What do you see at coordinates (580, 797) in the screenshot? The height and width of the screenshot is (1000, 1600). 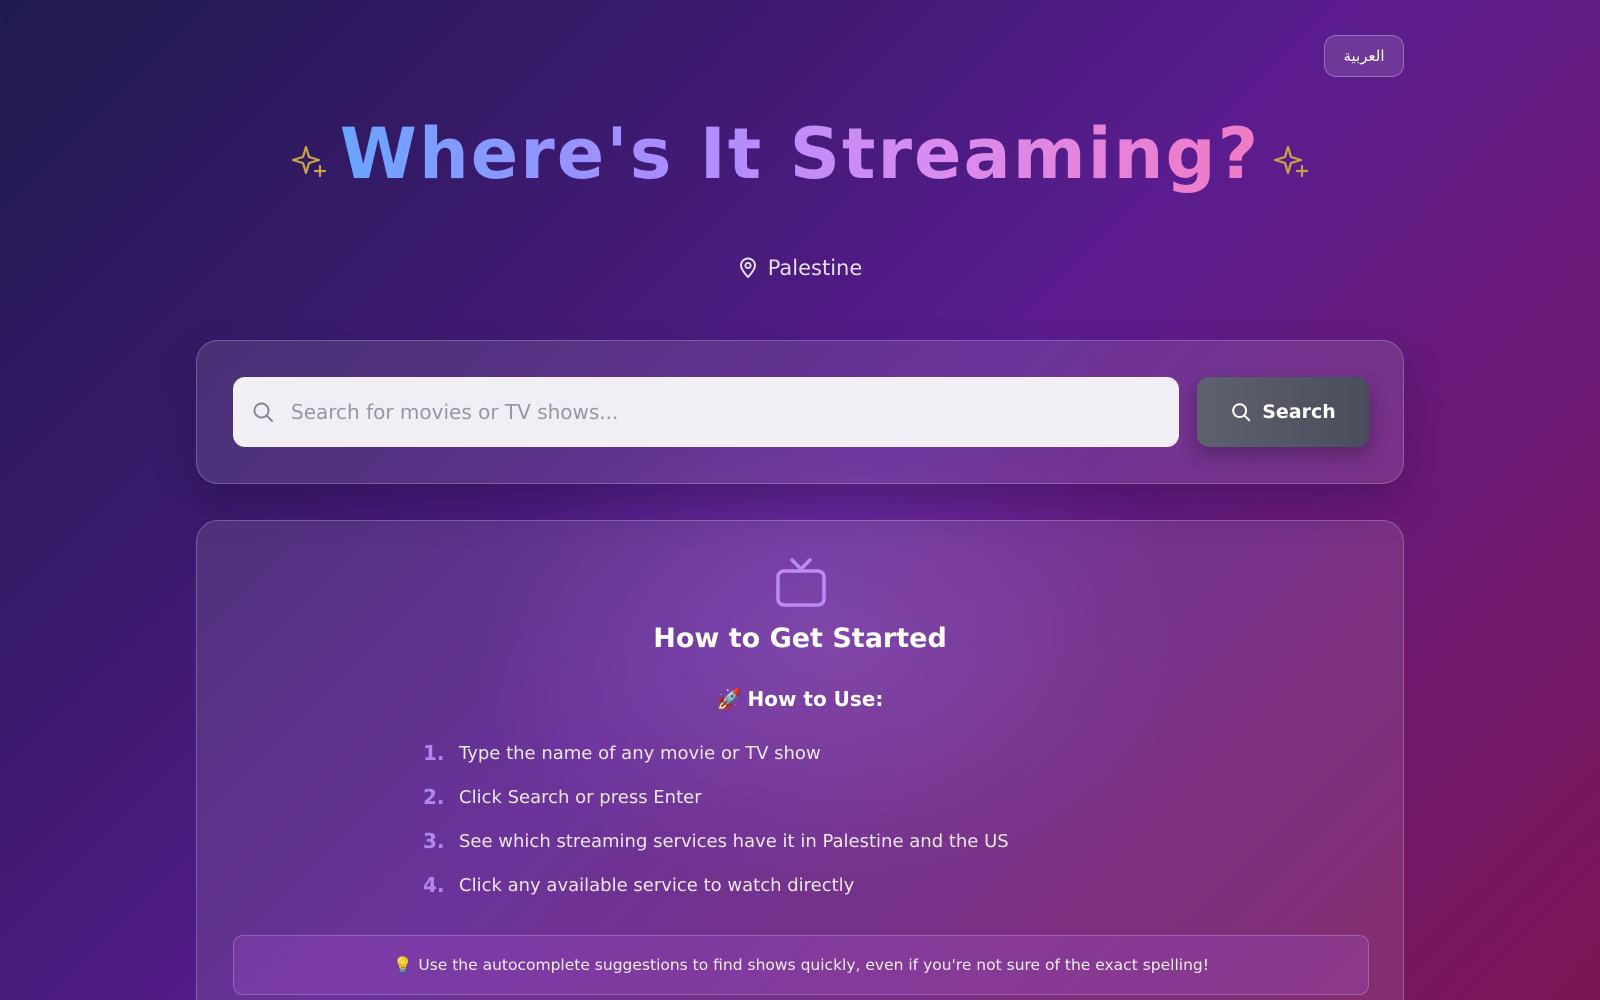 I see `step-text: Click Search or press Enter` at bounding box center [580, 797].